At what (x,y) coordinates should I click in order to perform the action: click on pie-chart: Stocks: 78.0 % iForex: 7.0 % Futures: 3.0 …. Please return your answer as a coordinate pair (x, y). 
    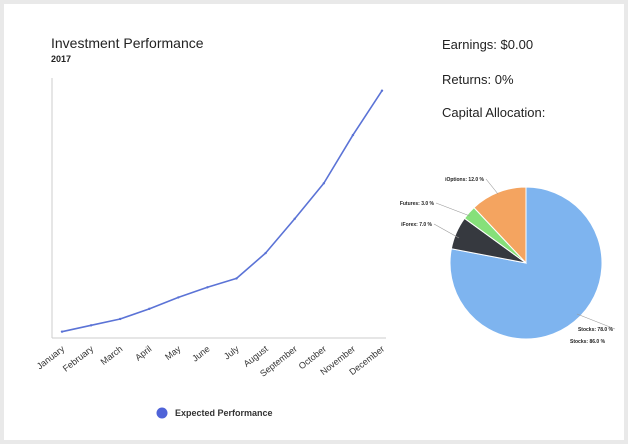
    Looking at the image, I should click on (508, 261).